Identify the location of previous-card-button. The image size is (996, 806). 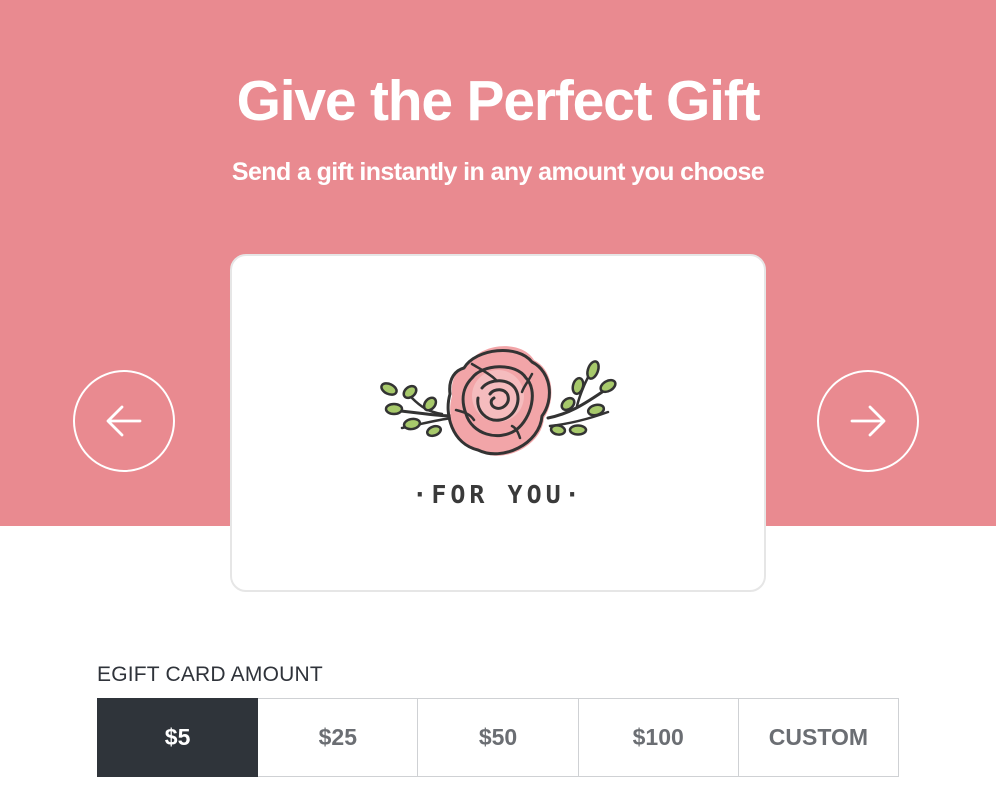
(124, 421).